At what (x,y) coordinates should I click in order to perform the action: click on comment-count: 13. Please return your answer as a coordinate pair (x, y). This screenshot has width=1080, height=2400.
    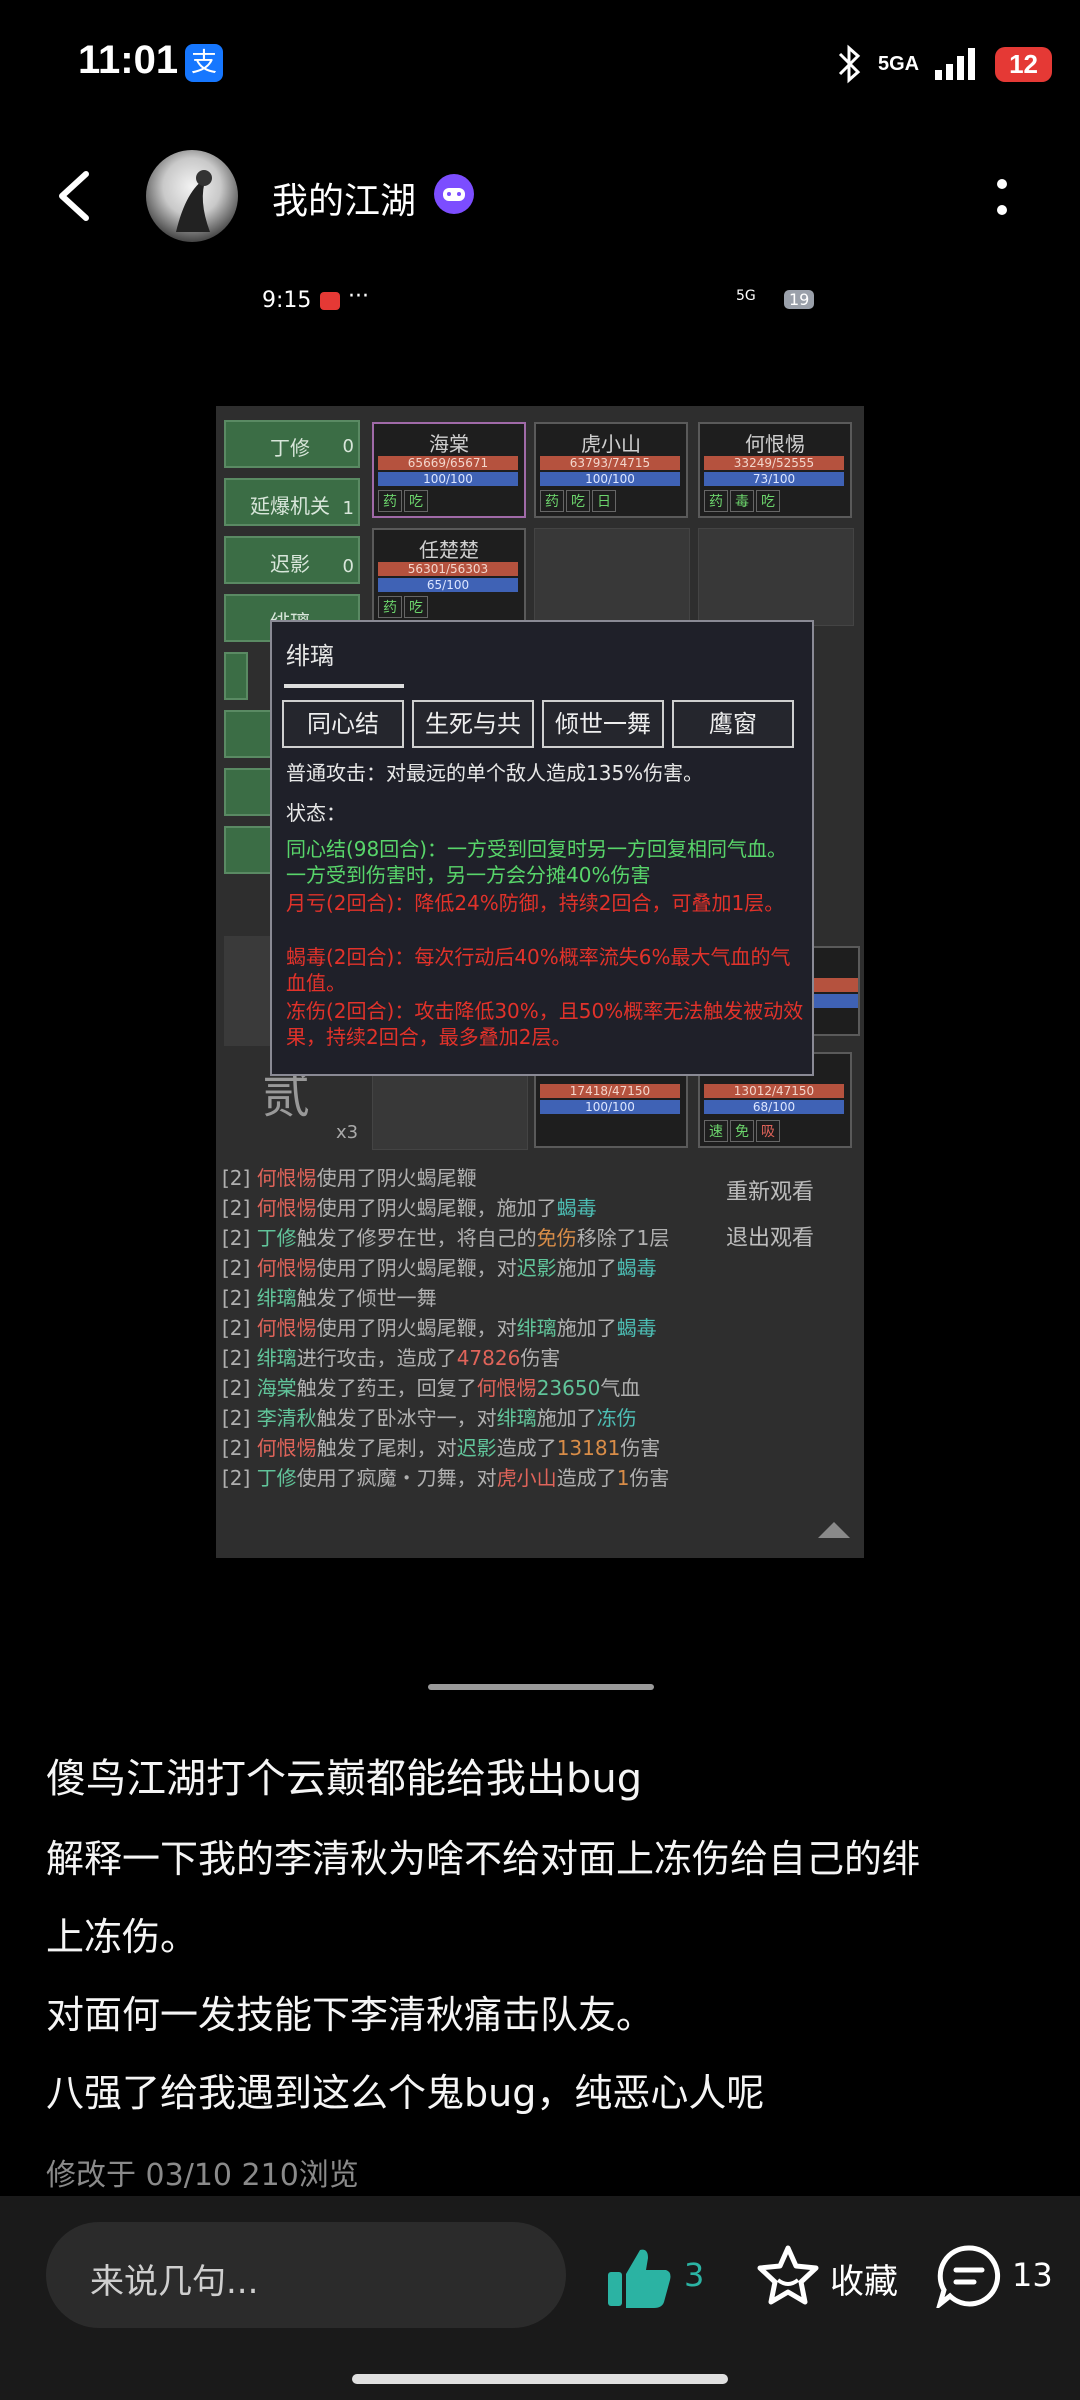
    Looking at the image, I should click on (1032, 2275).